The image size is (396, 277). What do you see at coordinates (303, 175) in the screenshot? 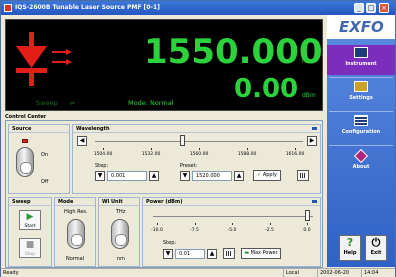
I see `keypad-button` at bounding box center [303, 175].